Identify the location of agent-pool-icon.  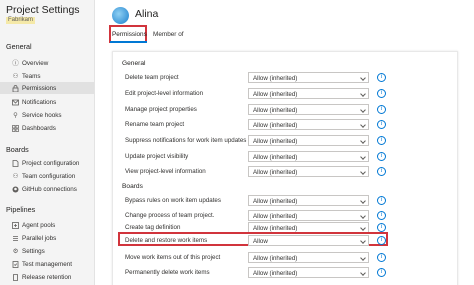
(15, 225).